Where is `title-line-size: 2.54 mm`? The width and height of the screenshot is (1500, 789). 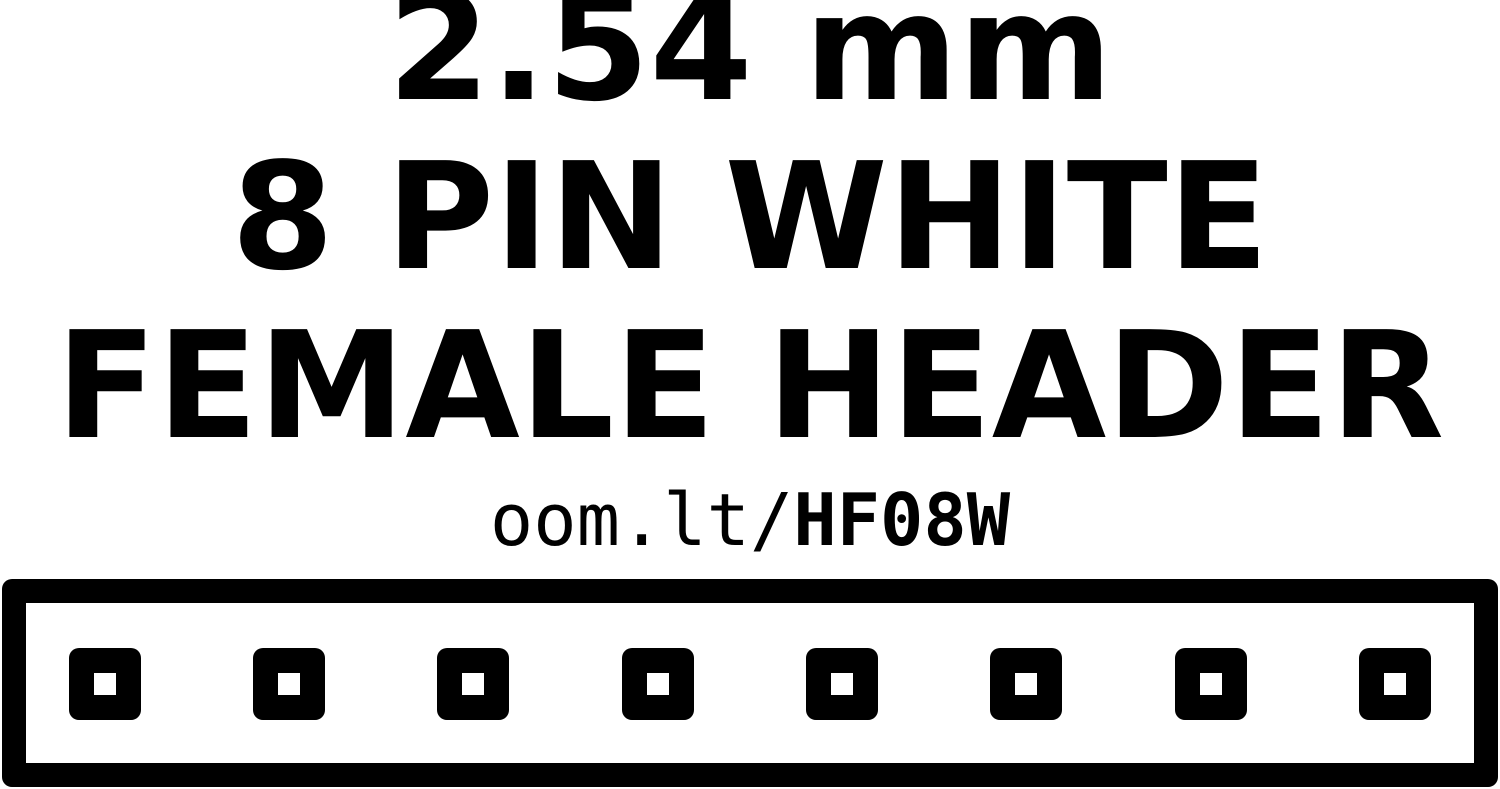
title-line-size: 2.54 mm is located at coordinates (750, 67).